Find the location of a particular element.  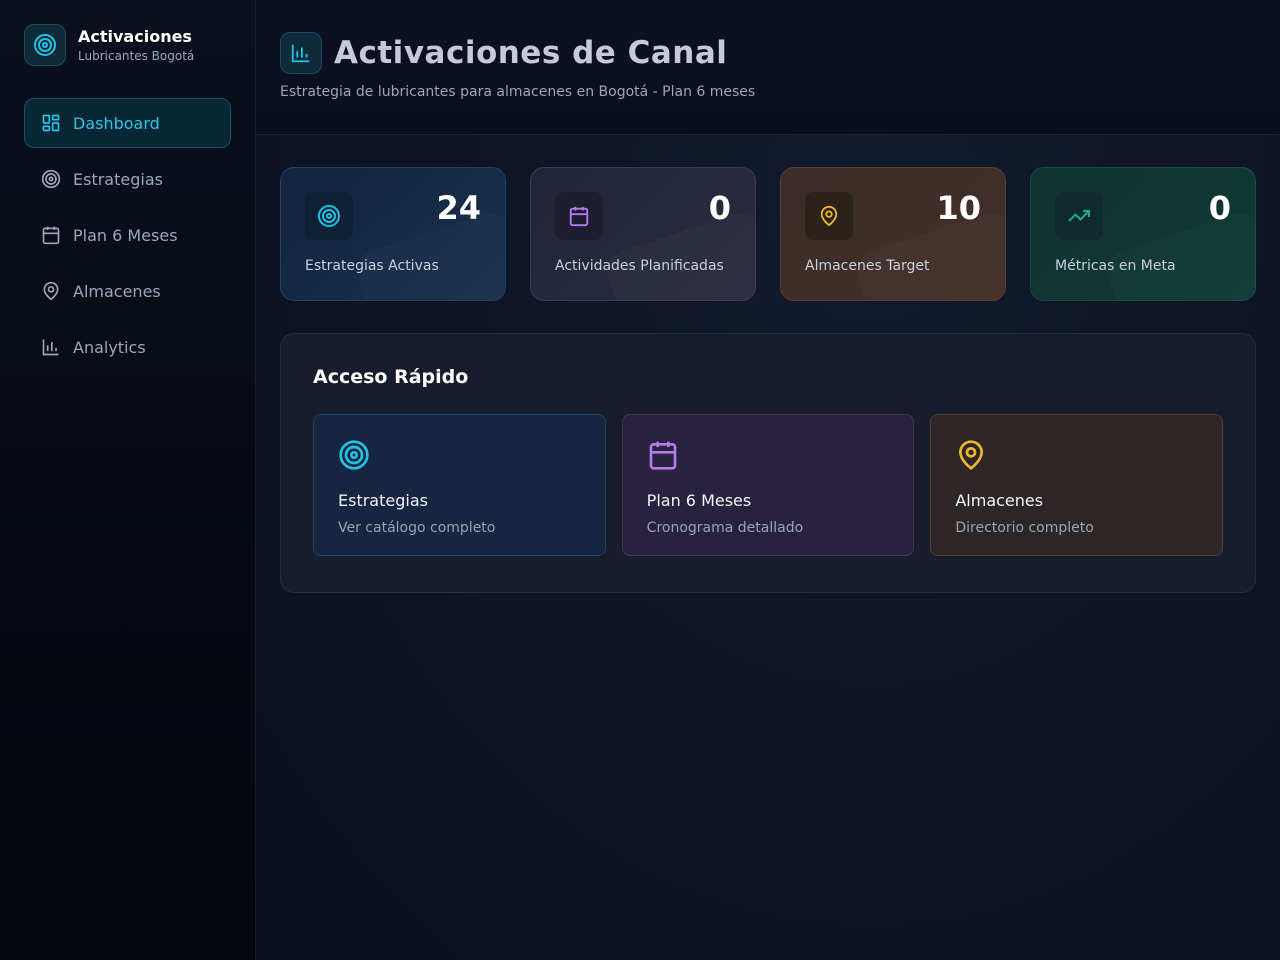

stat-label: Actividades Planificadas is located at coordinates (639, 266).